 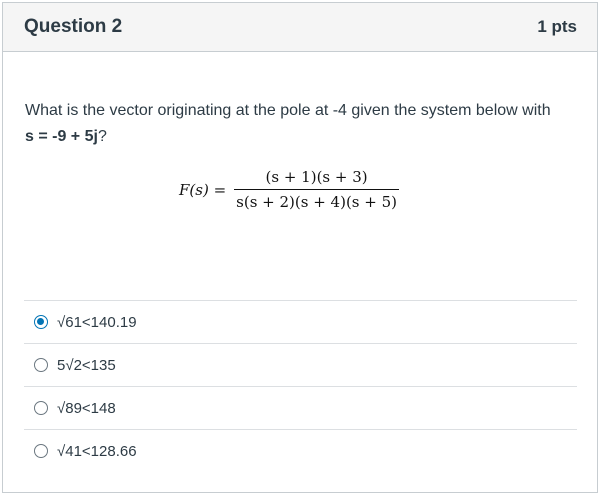 What do you see at coordinates (300, 364) in the screenshot?
I see `answer-option: 5√2<135` at bounding box center [300, 364].